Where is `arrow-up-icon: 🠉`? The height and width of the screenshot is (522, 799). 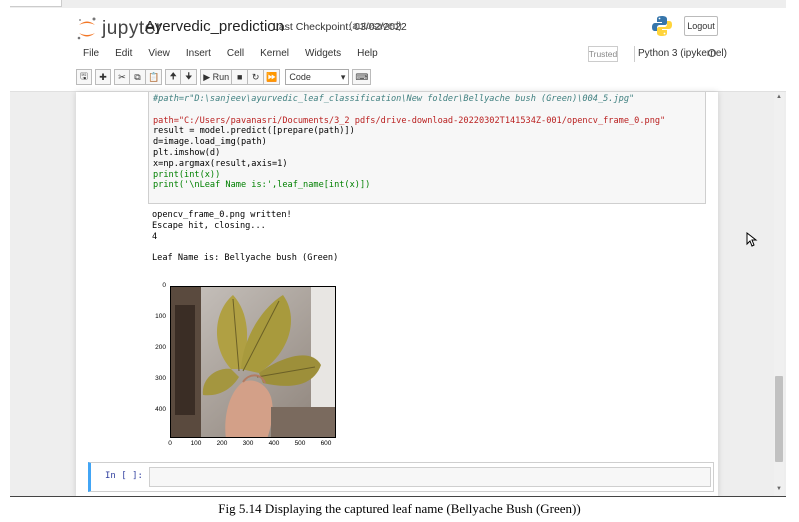
arrow-up-icon: 🠉 is located at coordinates (173, 76).